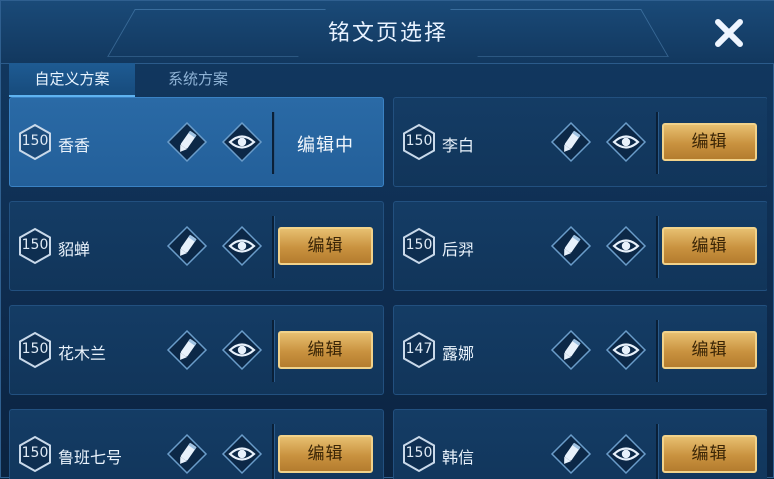 The width and height of the screenshot is (774, 479). Describe the element at coordinates (458, 457) in the screenshot. I see `hero-name: 韩信` at that location.